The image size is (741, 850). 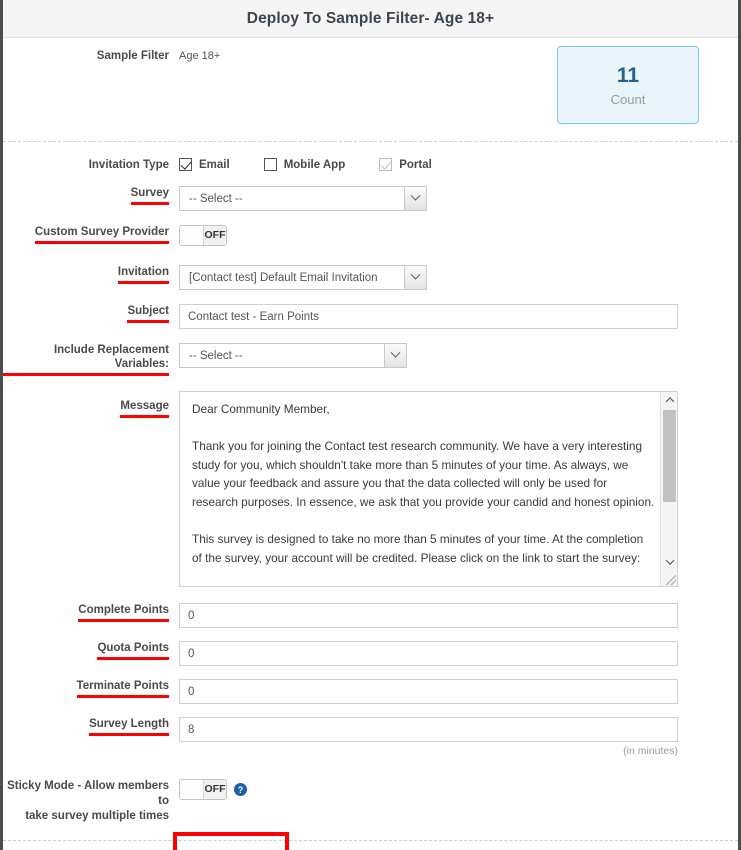 I want to click on invitation-type-row: Invitation Type Email Mobile App Portal, so click(x=370, y=165).